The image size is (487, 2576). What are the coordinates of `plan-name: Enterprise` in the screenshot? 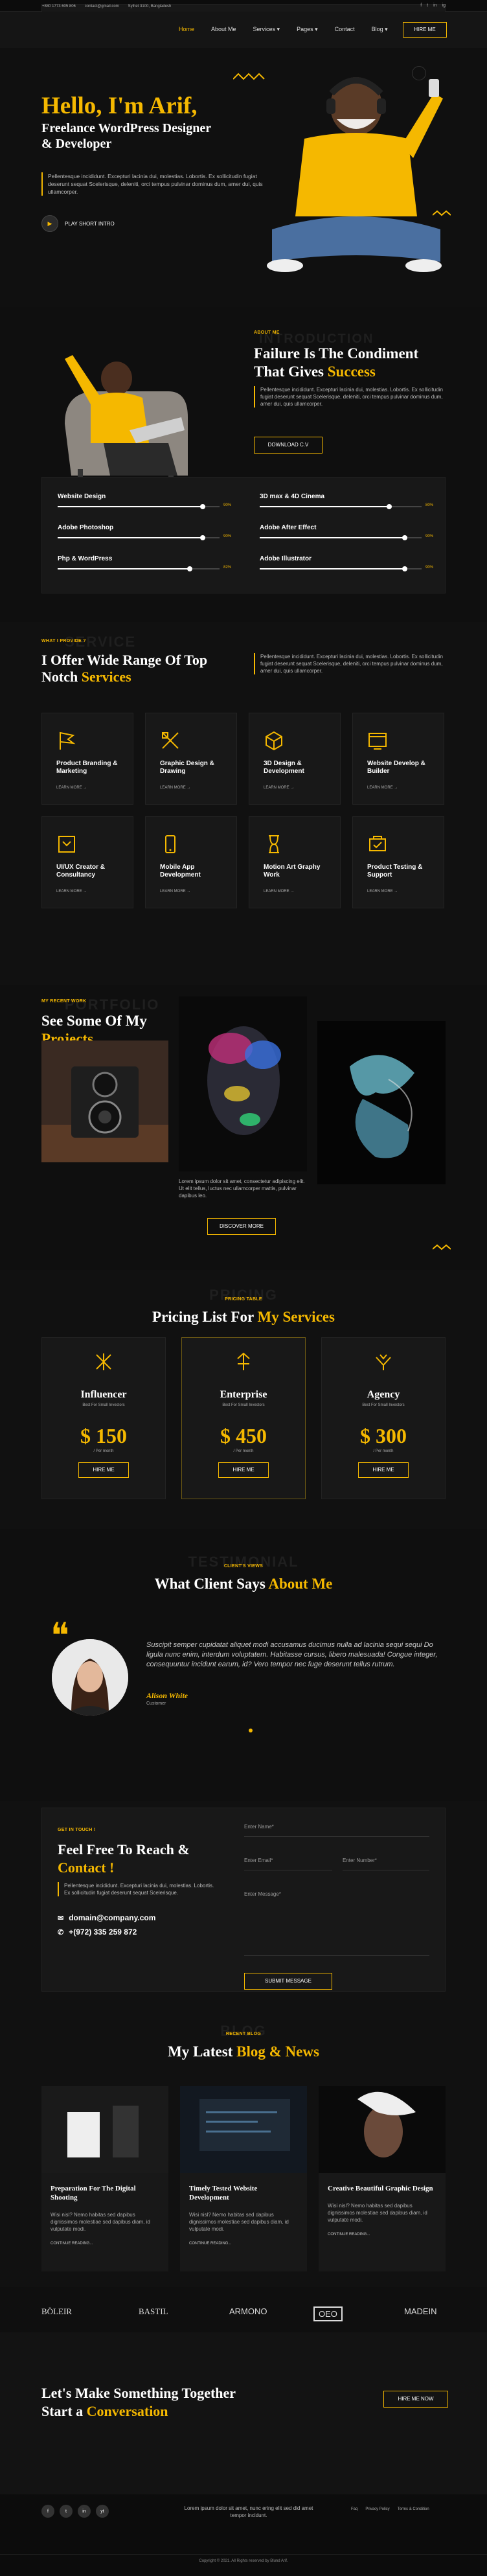 It's located at (243, 1394).